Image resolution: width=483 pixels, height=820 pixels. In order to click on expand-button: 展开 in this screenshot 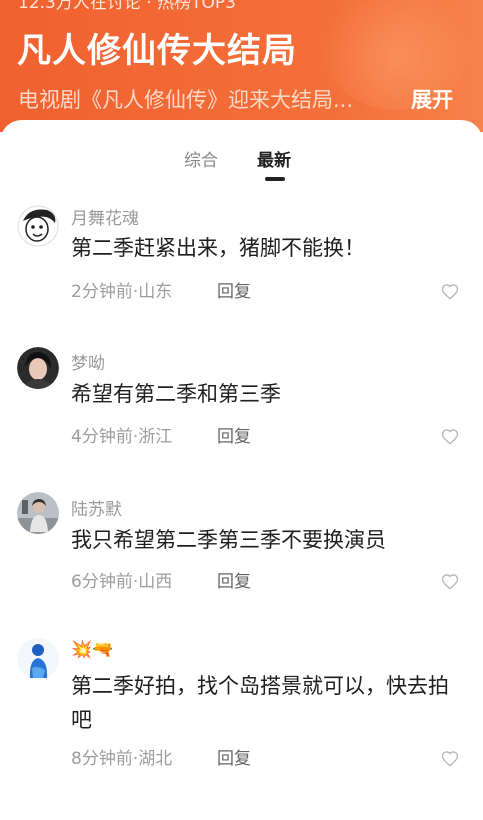, I will do `click(432, 99)`.